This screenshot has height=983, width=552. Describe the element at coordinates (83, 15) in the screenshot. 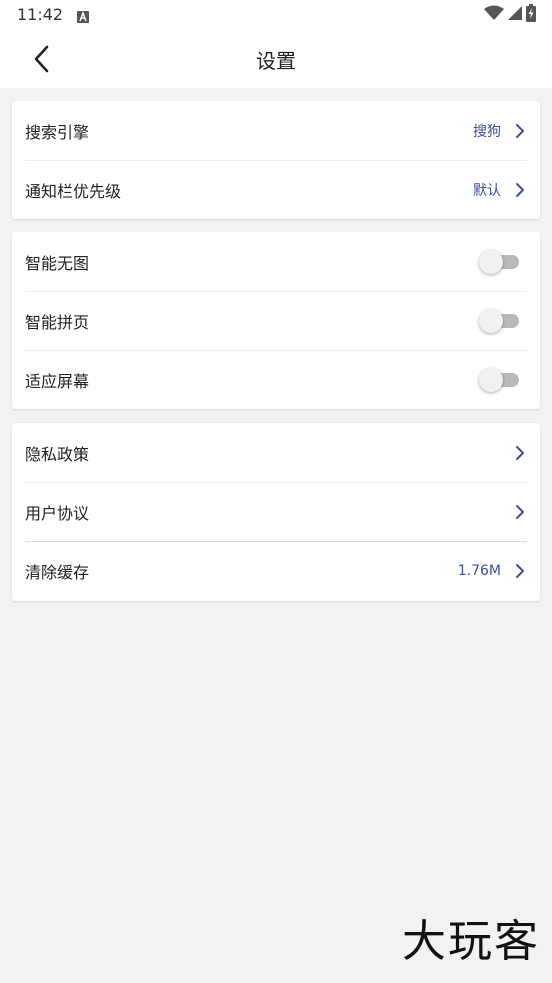

I see `notification-a-icon` at that location.